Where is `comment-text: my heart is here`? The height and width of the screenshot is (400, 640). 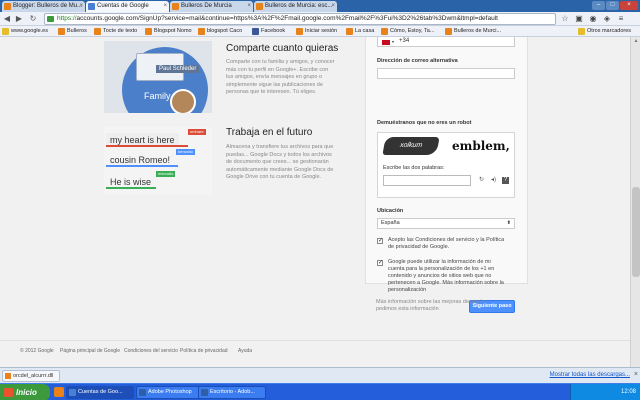 comment-text: my heart is here is located at coordinates (142, 140).